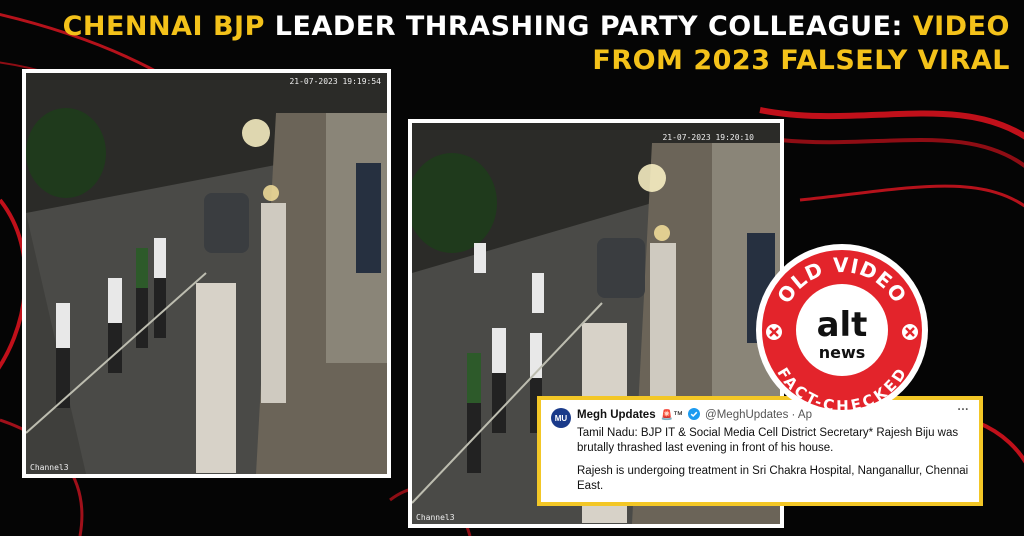 The width and height of the screenshot is (1024, 536). I want to click on alt-news-fact-check-badge: OLD VIDEO FACT-CHECKED alt news, so click(842, 330).